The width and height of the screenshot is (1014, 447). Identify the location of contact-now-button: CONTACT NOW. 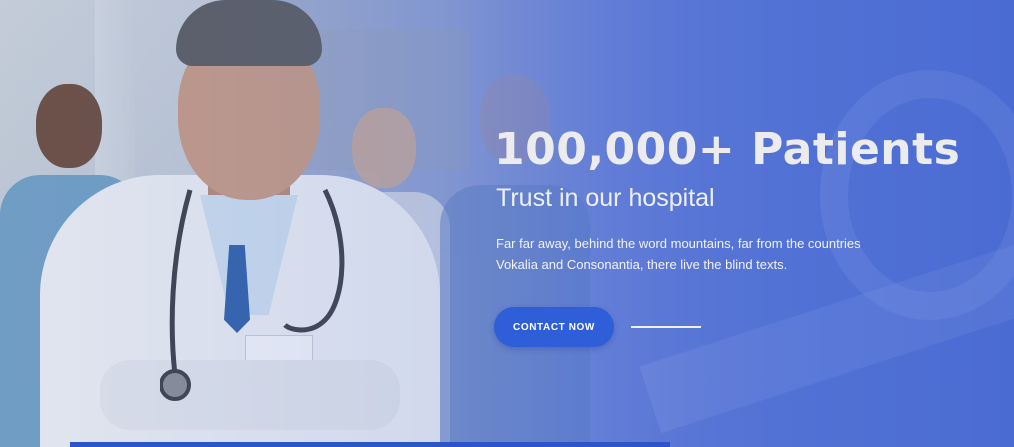
(554, 327).